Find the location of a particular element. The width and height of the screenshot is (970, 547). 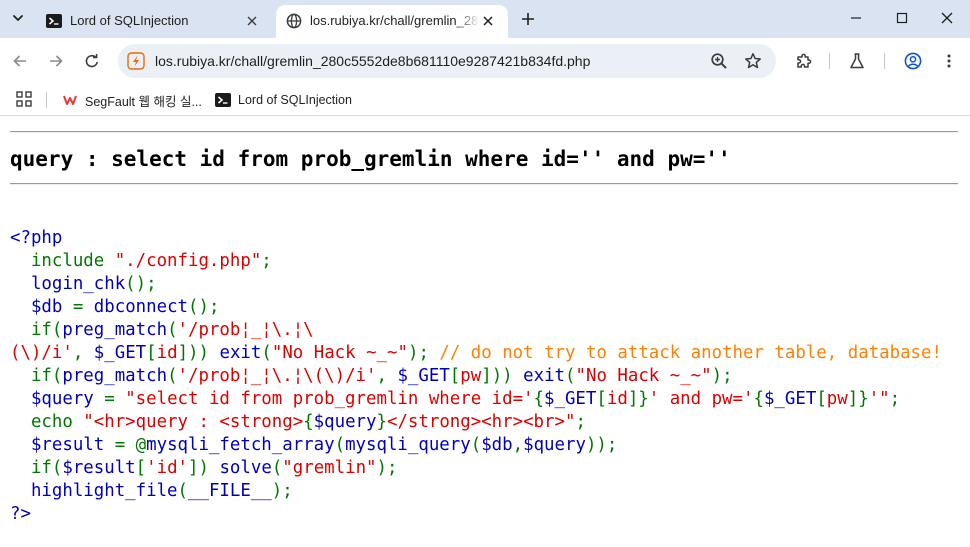

new-tab-button is located at coordinates (528, 19).